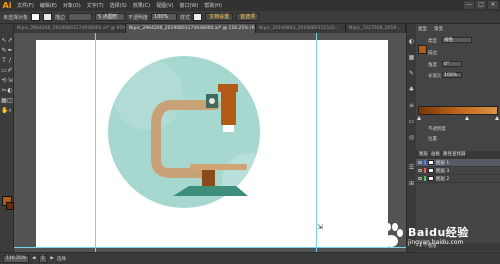 This screenshot has width=500, height=264. I want to click on maximize-button: □, so click(481, 5).